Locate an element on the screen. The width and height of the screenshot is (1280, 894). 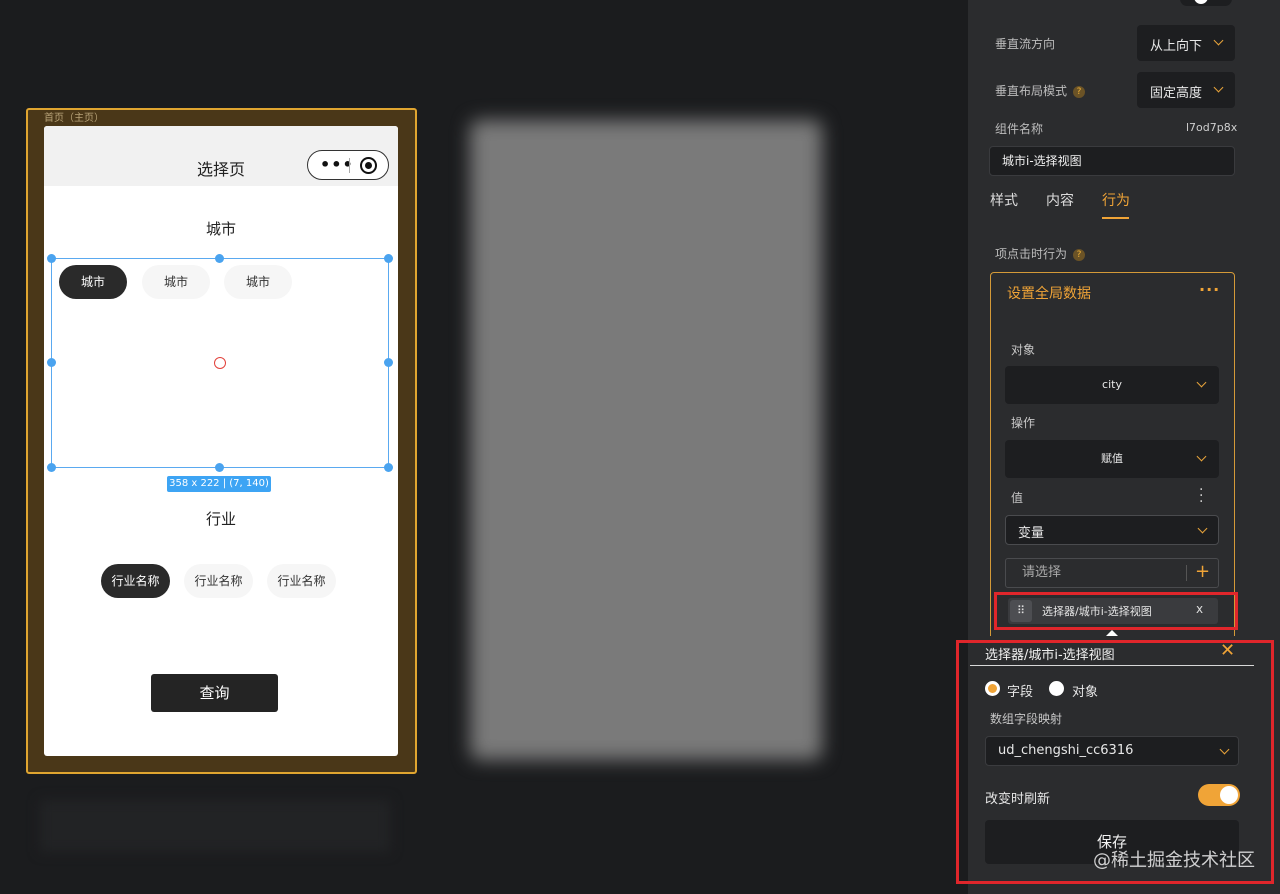
vertical-flow-dropdown: 从上向下 is located at coordinates (1186, 43).